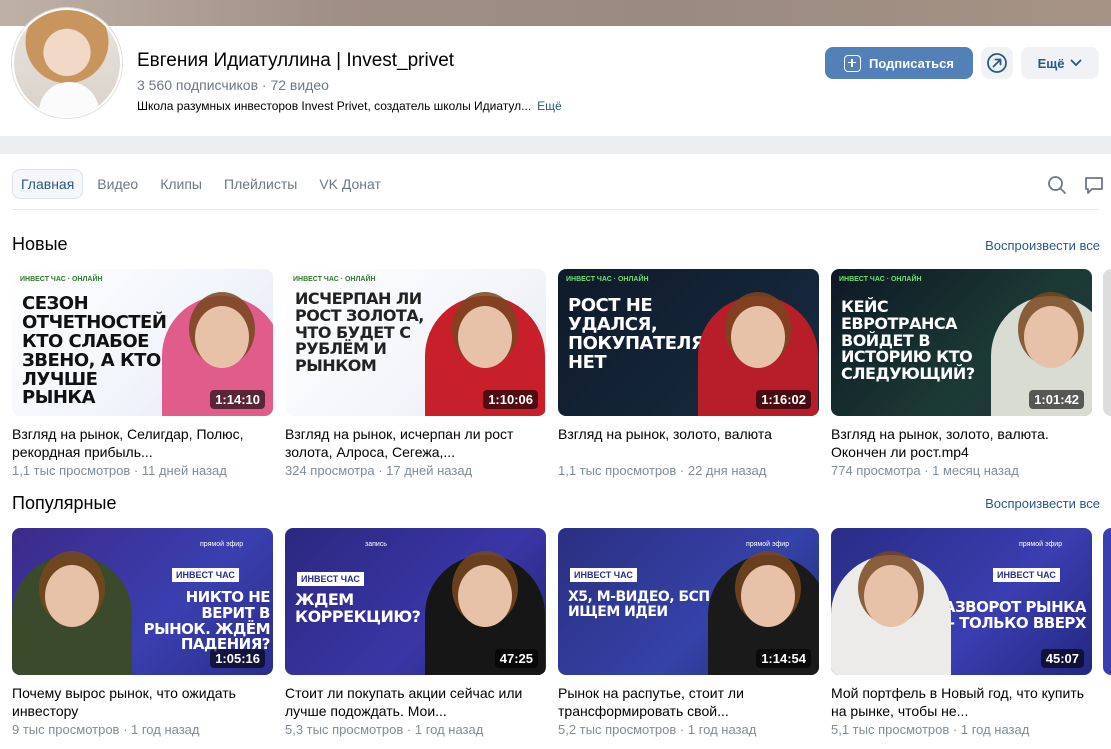  What do you see at coordinates (379, 470) in the screenshot?
I see `video-meta: 324 просмотра · 17 дней назад` at bounding box center [379, 470].